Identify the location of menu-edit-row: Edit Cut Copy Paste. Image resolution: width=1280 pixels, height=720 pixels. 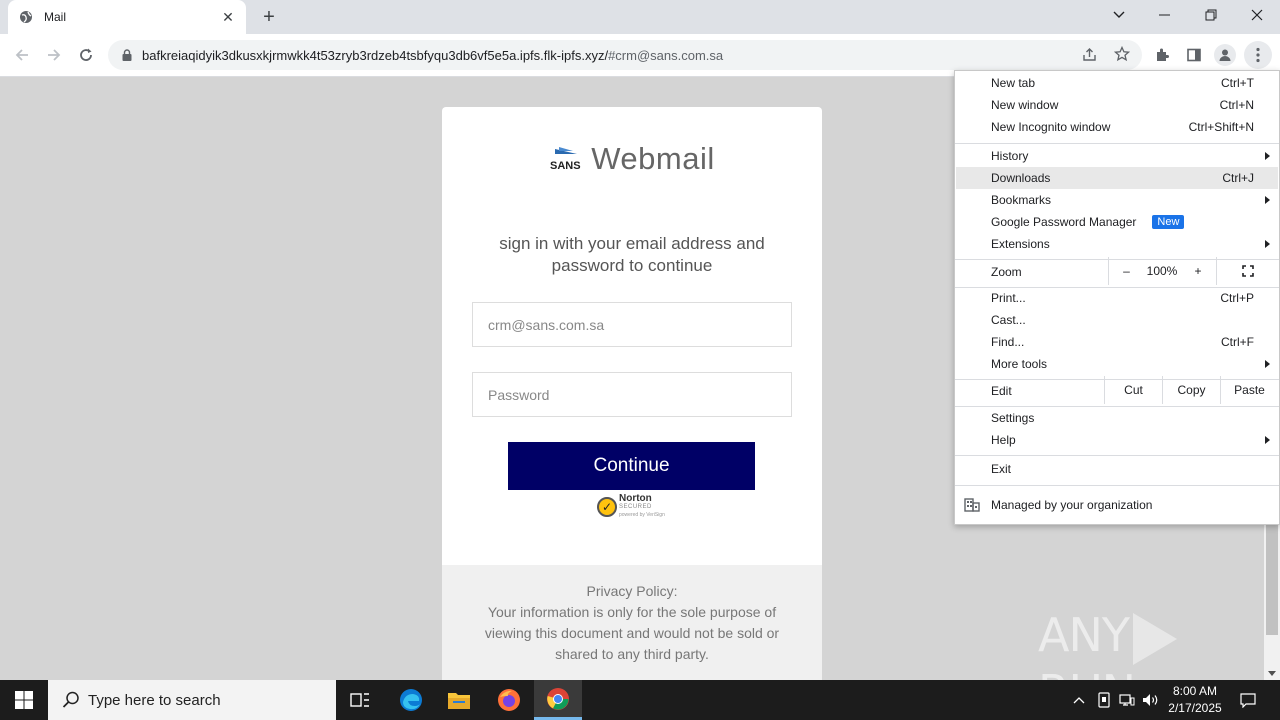
(1117, 390).